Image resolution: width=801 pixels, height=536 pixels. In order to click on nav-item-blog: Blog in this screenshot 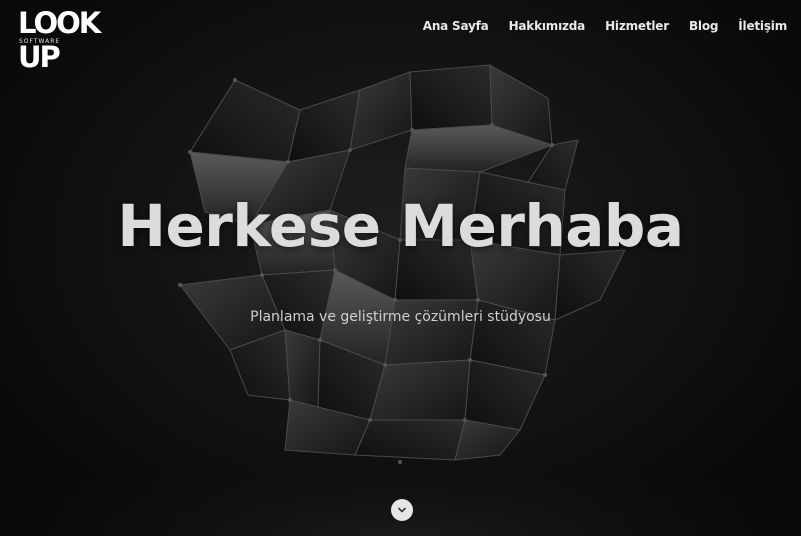, I will do `click(703, 26)`.